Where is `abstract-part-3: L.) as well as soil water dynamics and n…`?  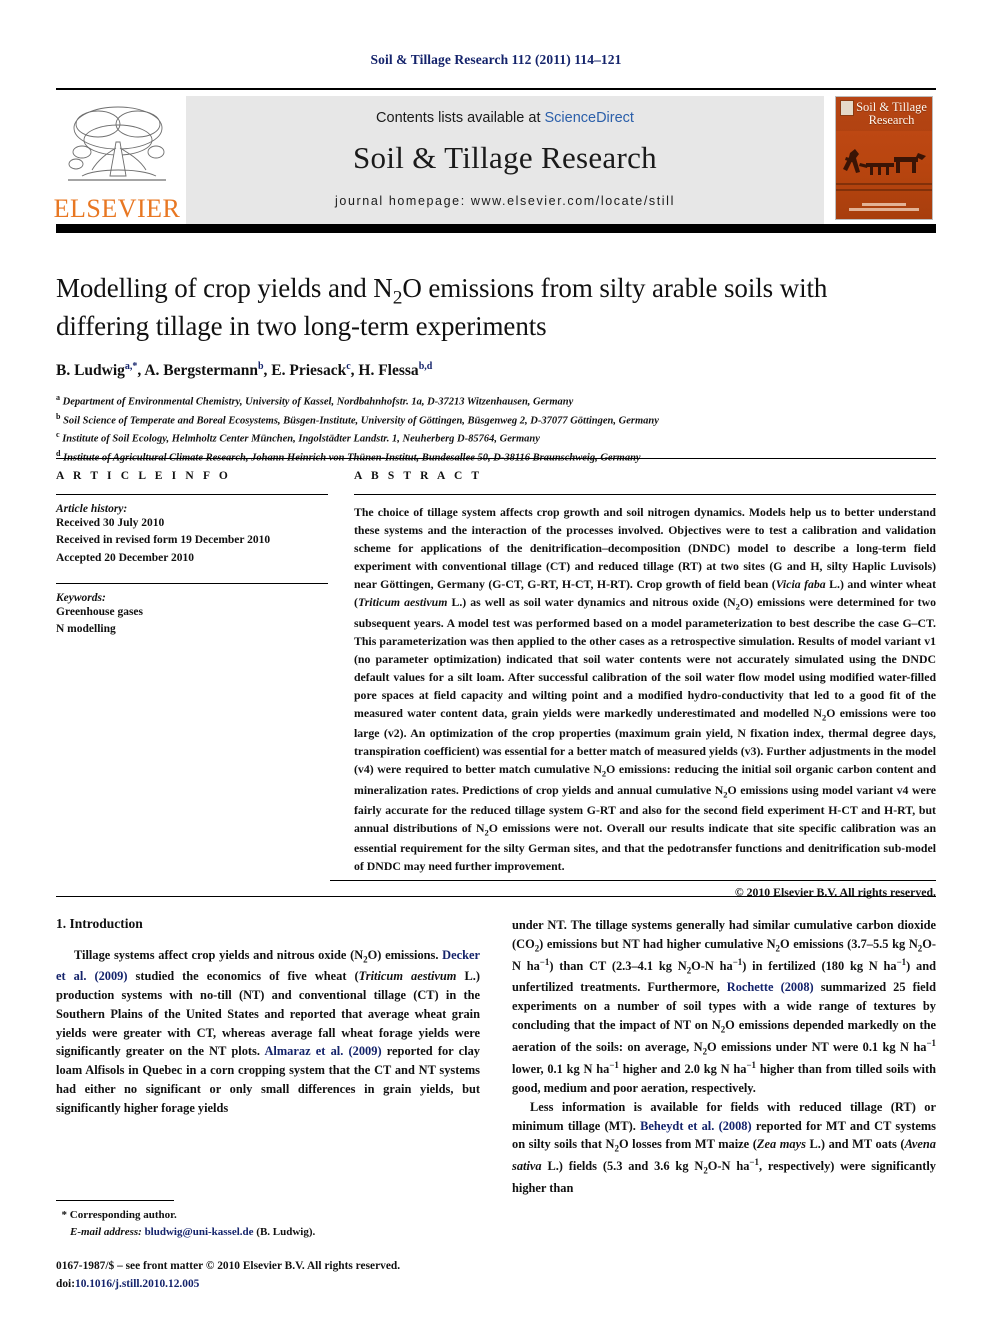 abstract-part-3: L.) as well as soil water dynamics and n… is located at coordinates (645, 734).